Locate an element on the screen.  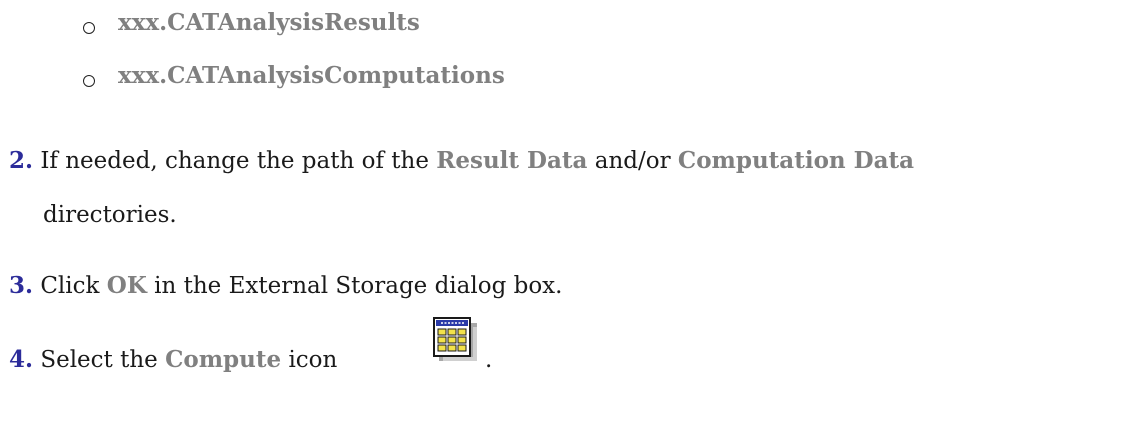
step-number: 2. is located at coordinates (21, 160).